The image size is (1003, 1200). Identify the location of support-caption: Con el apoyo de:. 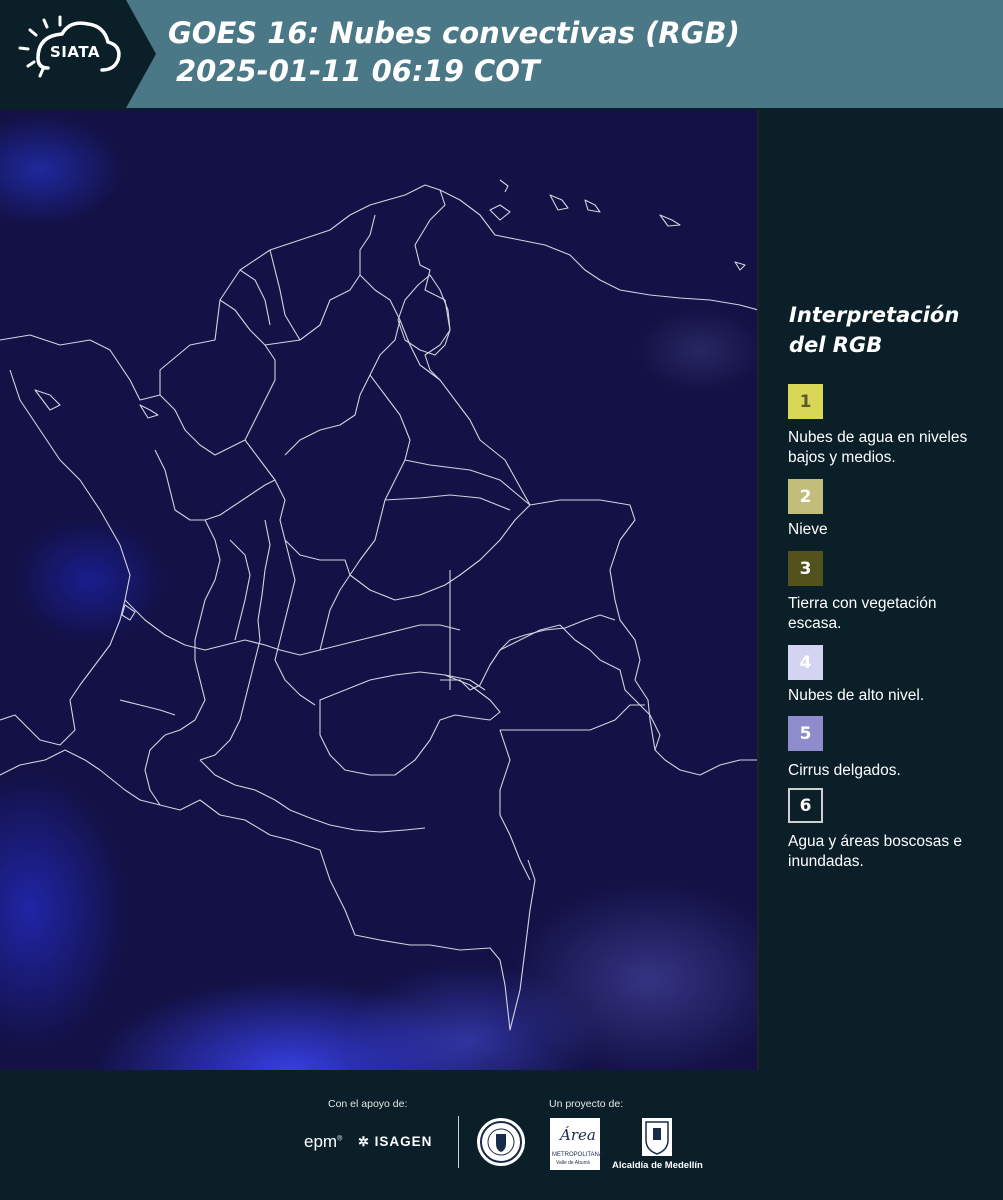
(368, 1104).